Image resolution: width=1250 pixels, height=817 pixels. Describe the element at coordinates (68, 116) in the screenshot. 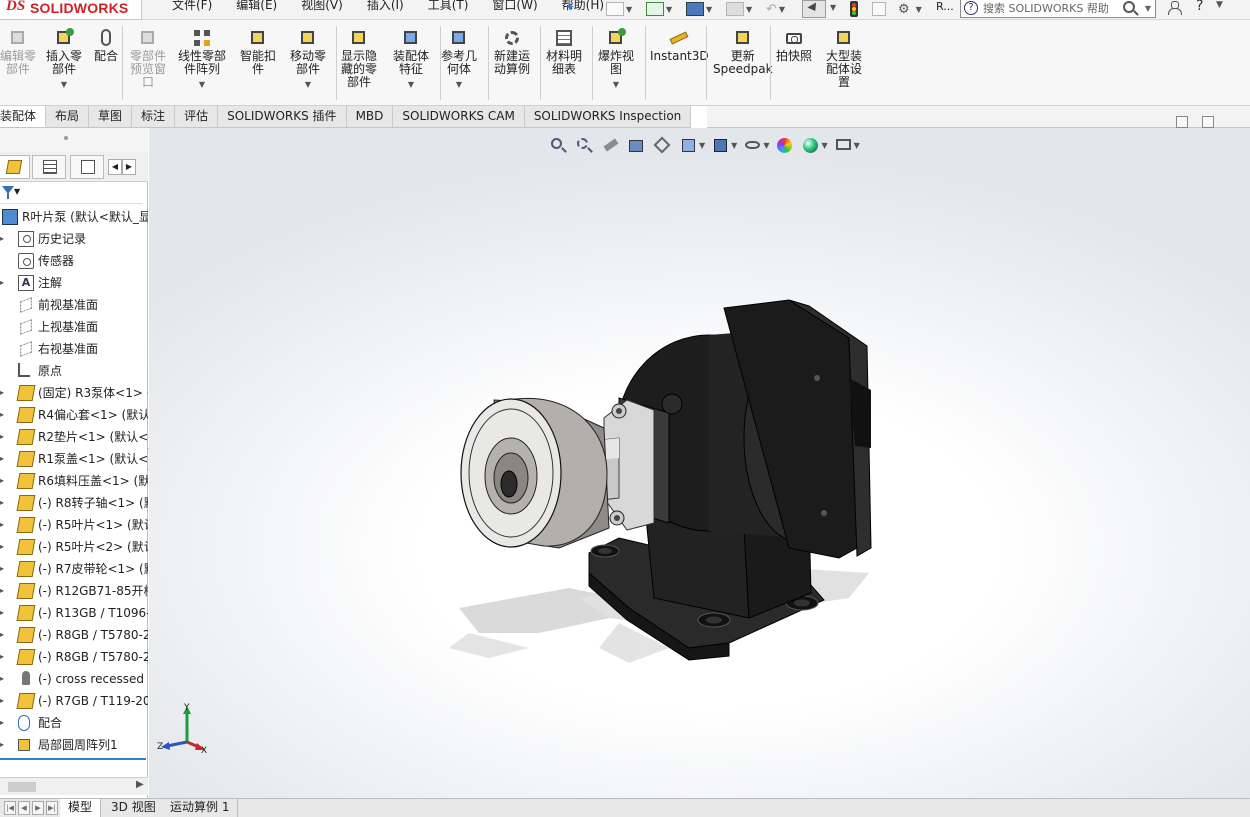

I see `tab-command: 布局` at that location.